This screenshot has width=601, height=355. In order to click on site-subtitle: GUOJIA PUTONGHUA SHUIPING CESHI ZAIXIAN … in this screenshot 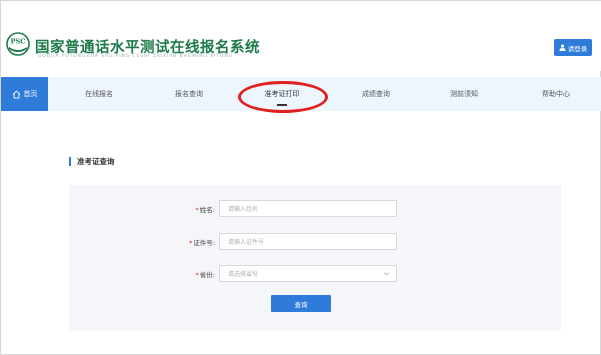, I will do `click(136, 56)`.